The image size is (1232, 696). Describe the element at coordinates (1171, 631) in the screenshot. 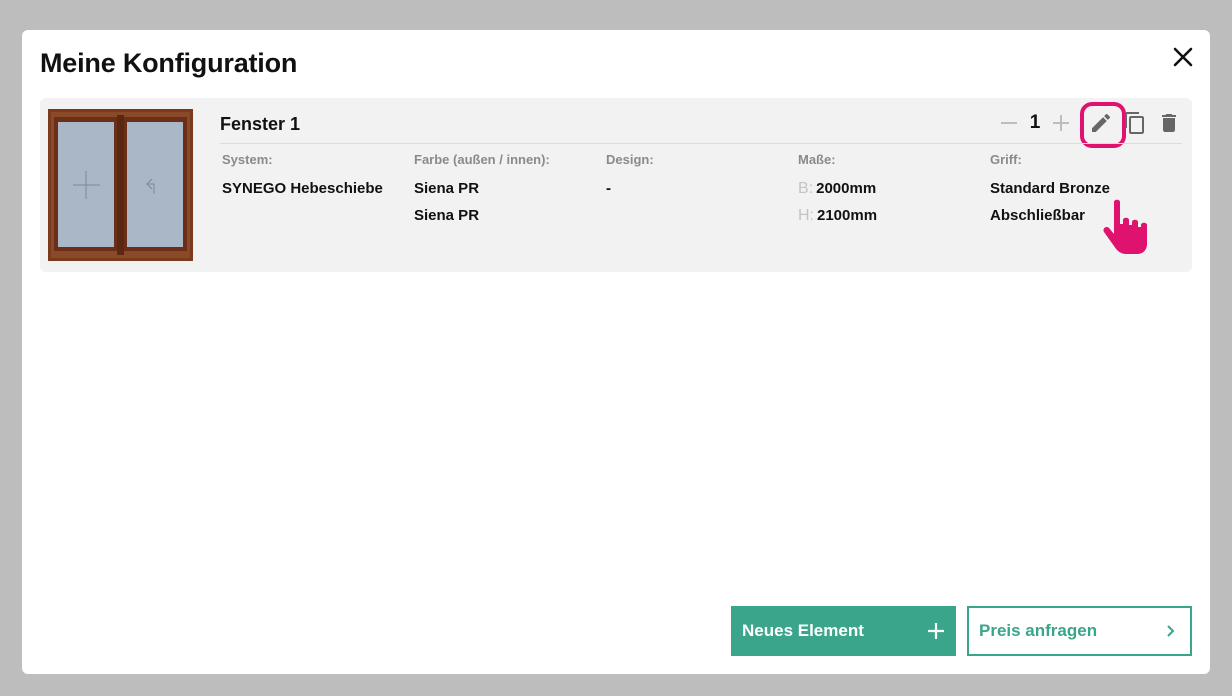

I see `chevron-right-icon` at that location.